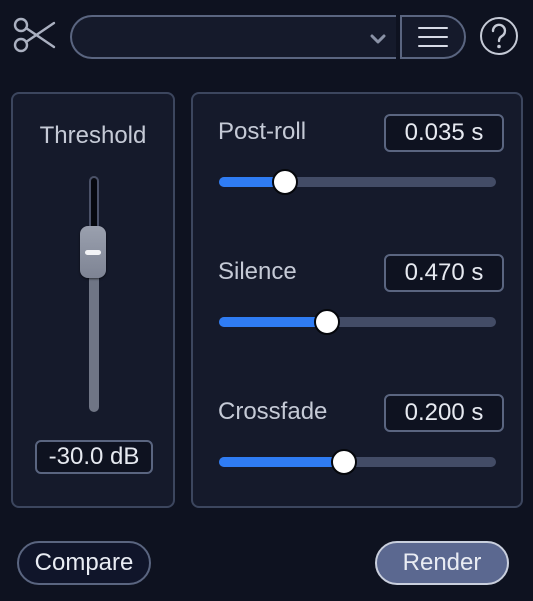  I want to click on silence-slider, so click(357, 322).